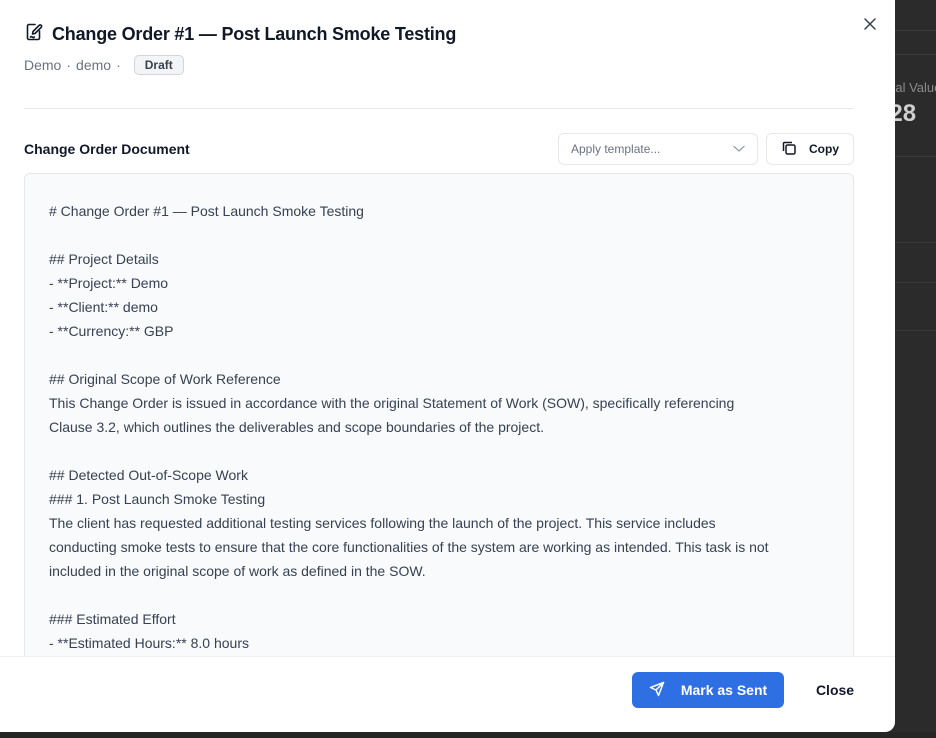  Describe the element at coordinates (439, 65) in the screenshot. I see `modal-subtitle: Demo · demo · Draft` at that location.